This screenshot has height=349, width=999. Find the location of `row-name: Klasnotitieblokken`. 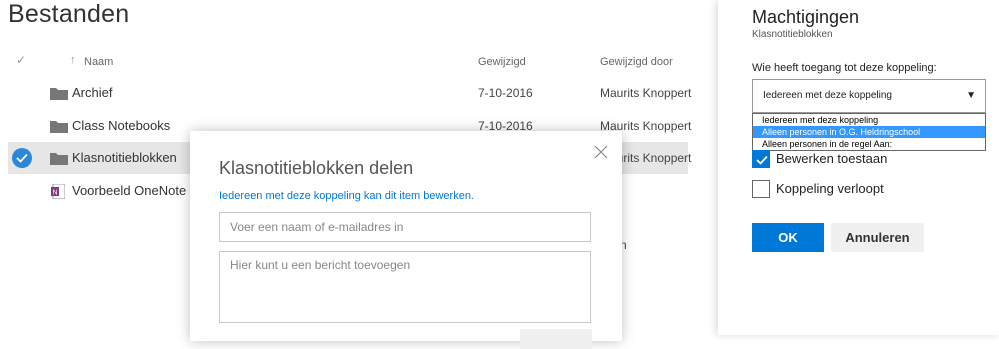

row-name: Klasnotitieblokken is located at coordinates (124, 157).